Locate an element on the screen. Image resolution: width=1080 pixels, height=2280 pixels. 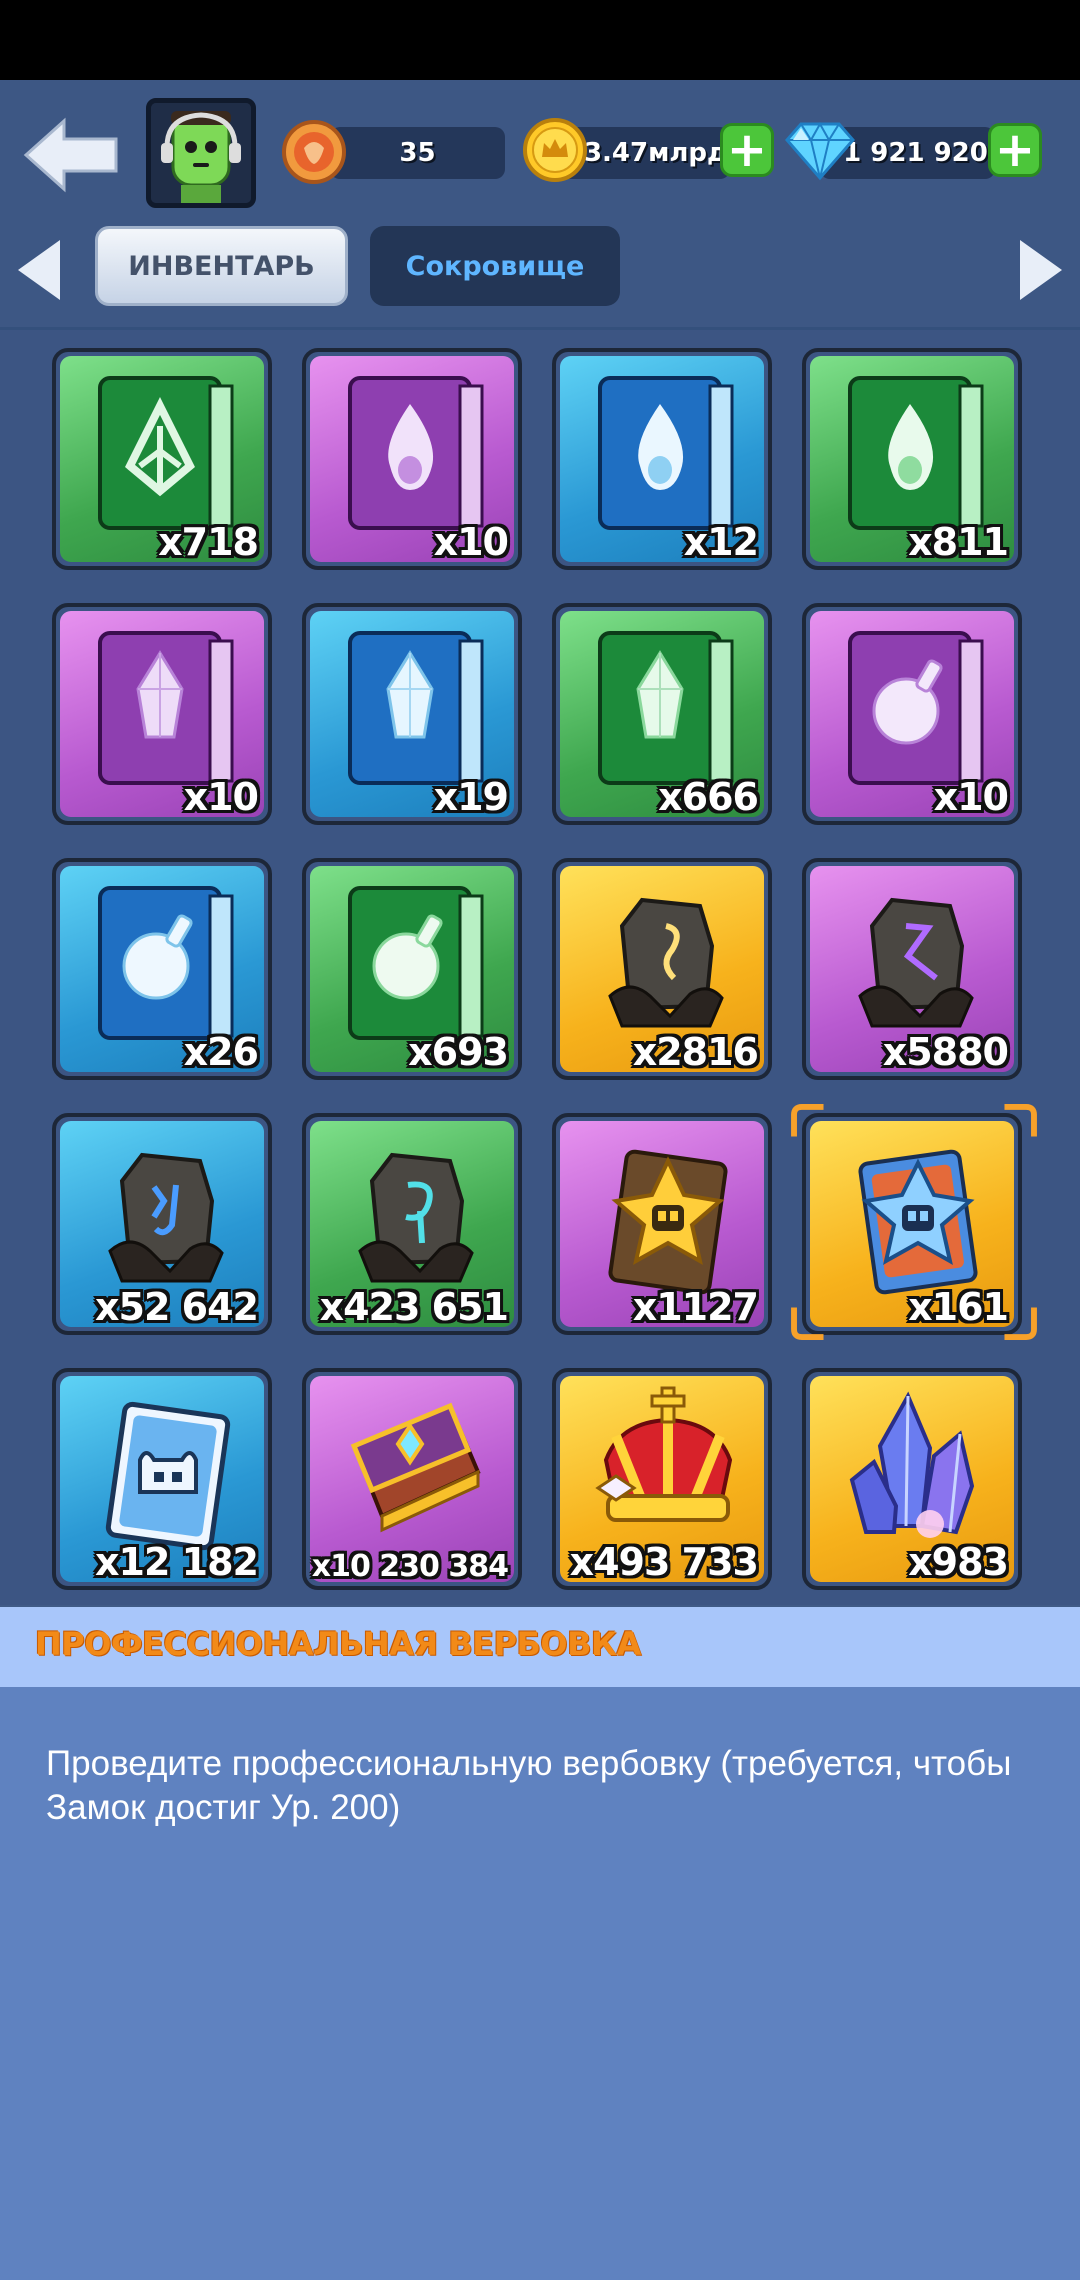
inventory-item: x26 is located at coordinates (162, 969).